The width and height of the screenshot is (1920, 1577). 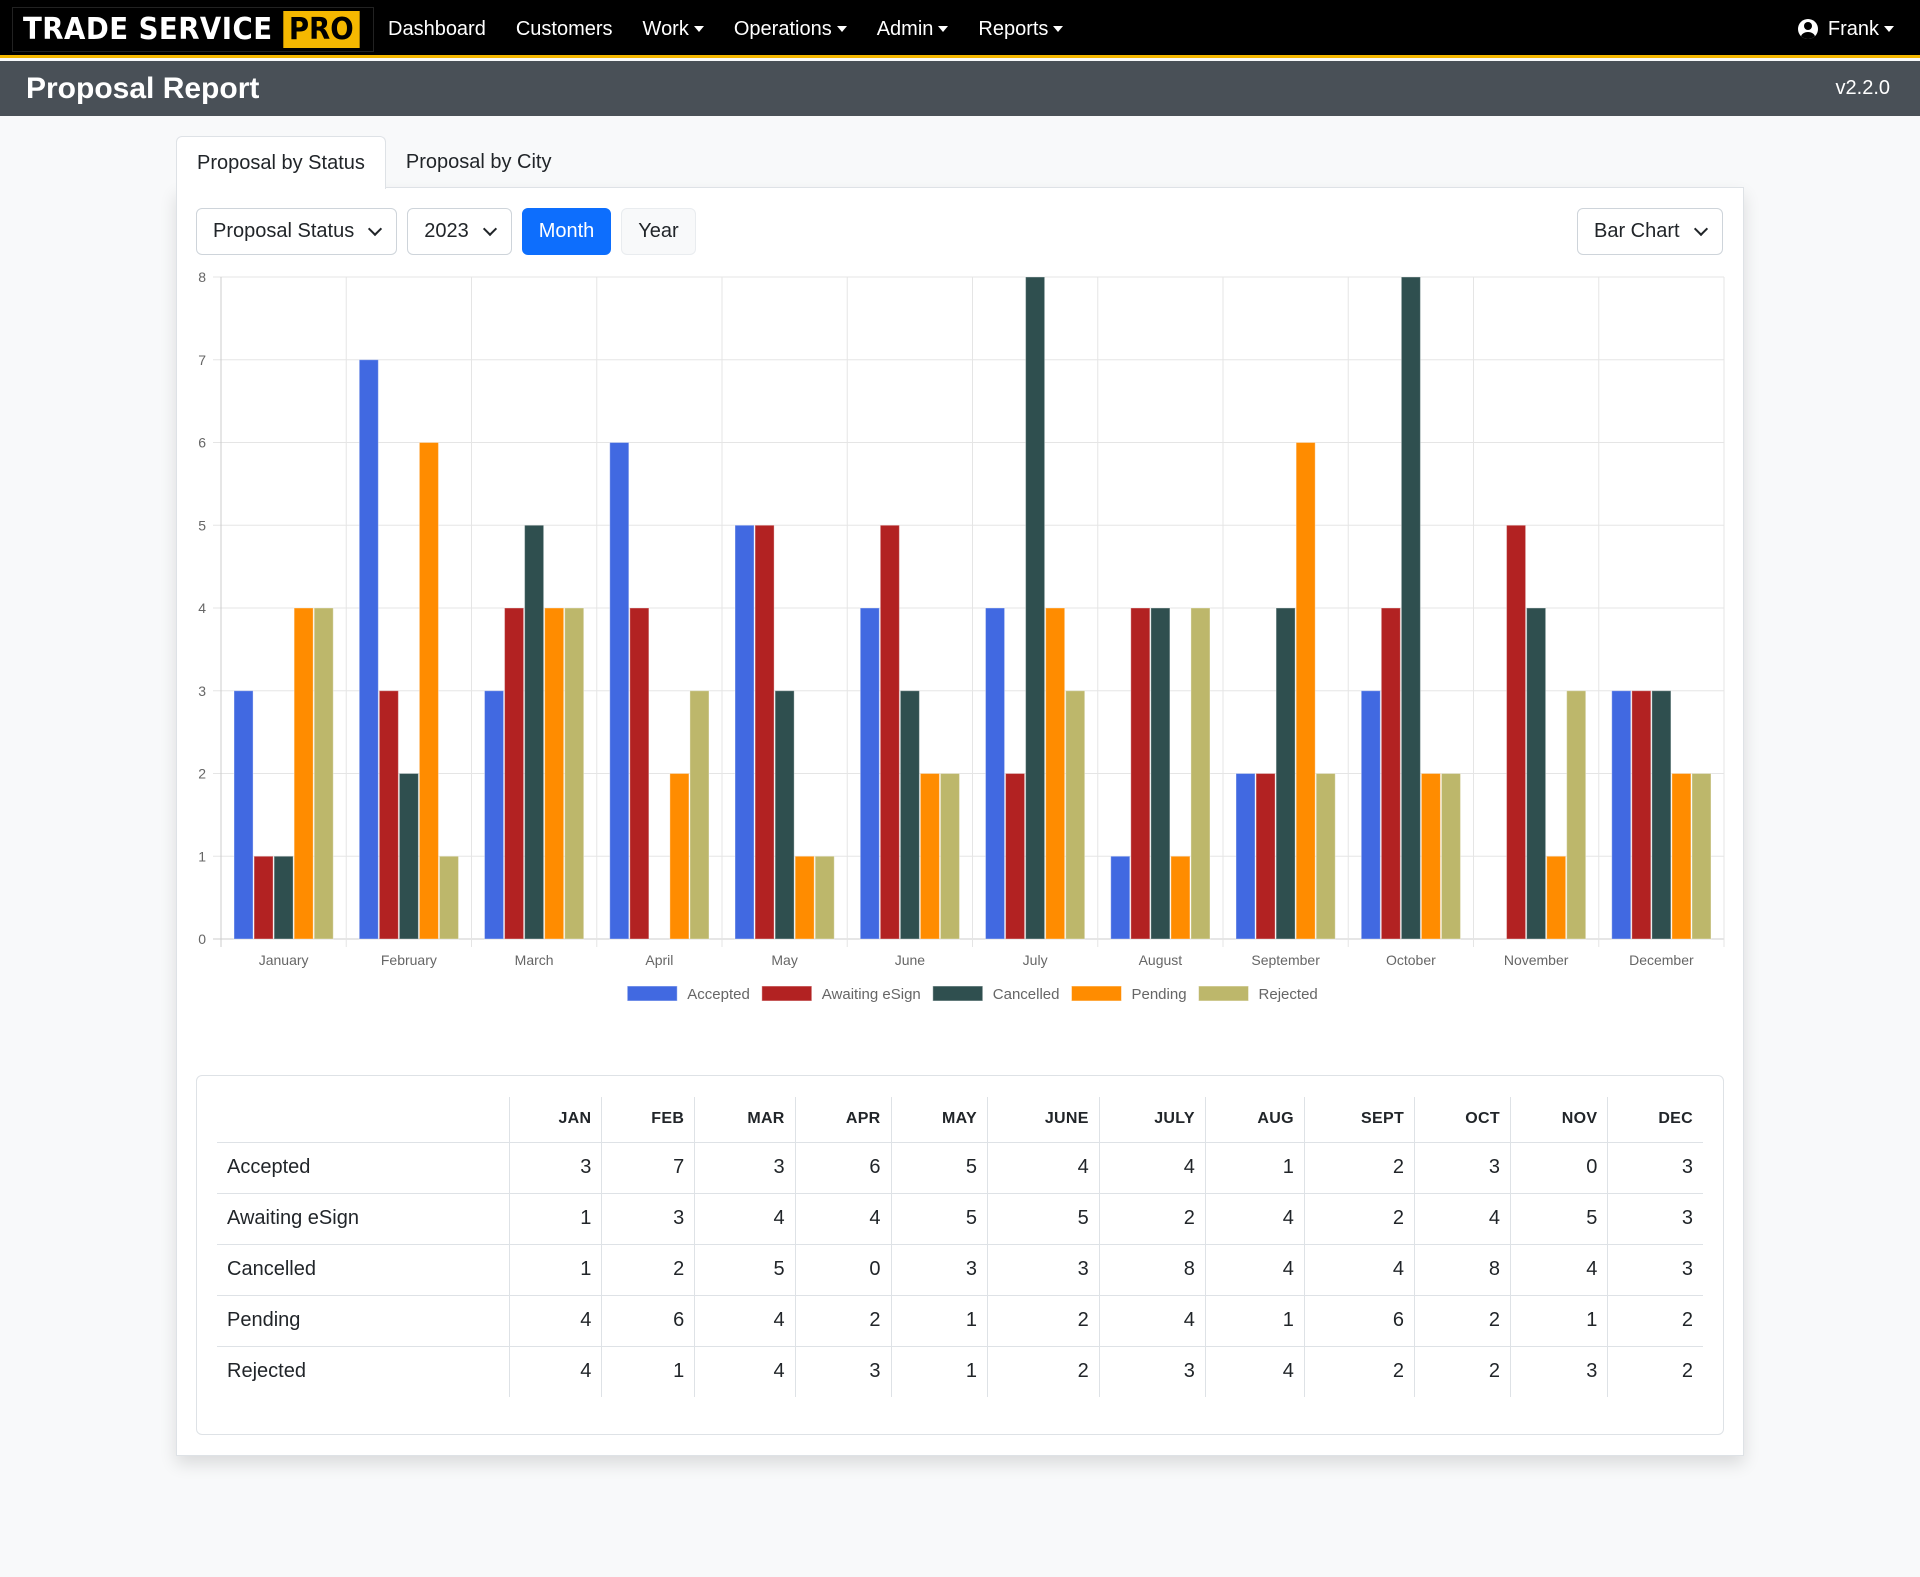 What do you see at coordinates (566, 231) in the screenshot?
I see `month-button: Month` at bounding box center [566, 231].